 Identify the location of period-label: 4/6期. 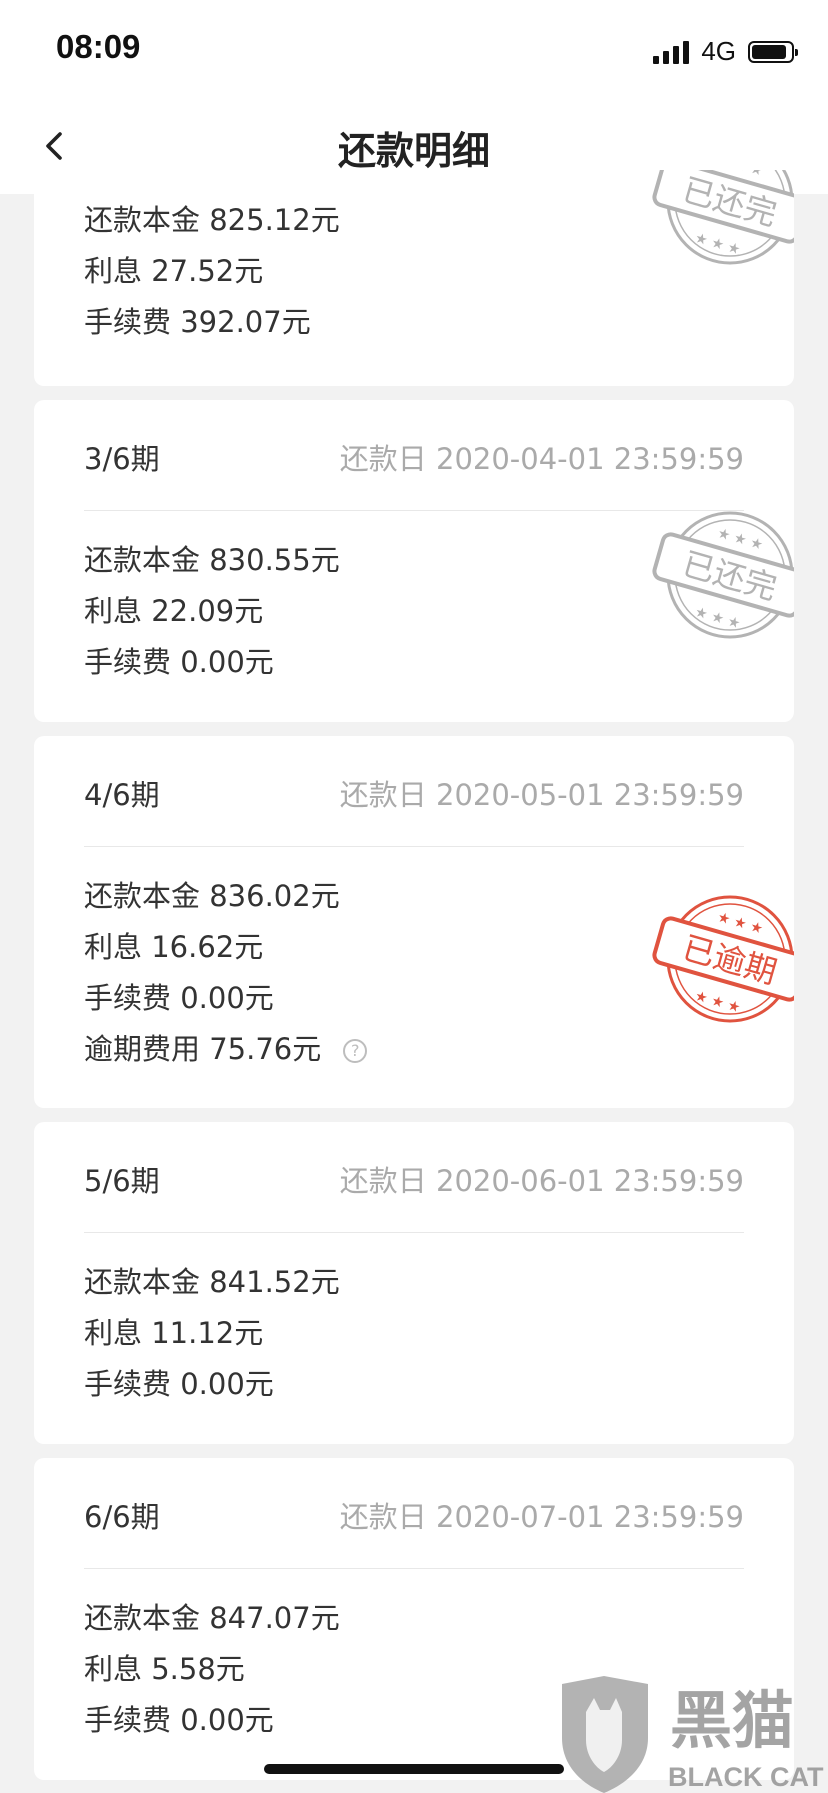
(122, 795).